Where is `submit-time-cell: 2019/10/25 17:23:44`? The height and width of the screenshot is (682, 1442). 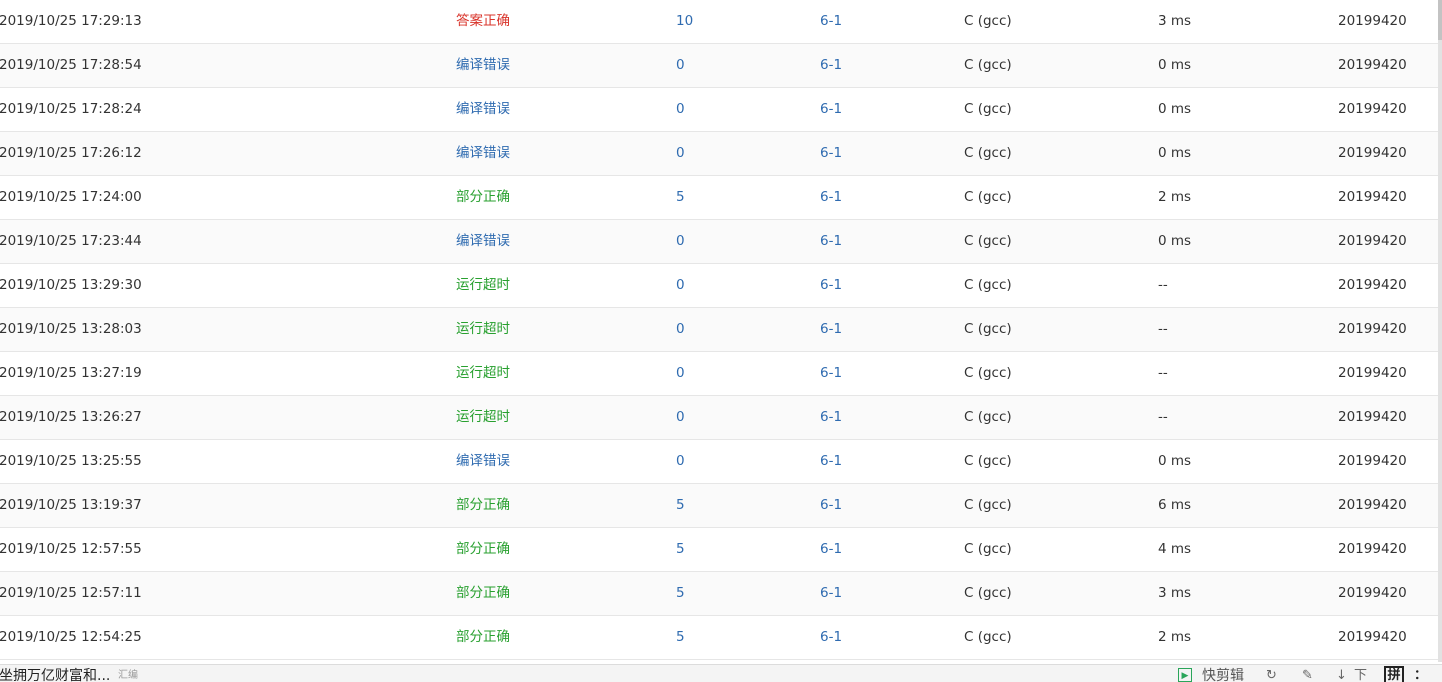
submit-time-cell: 2019/10/25 17:23:44 is located at coordinates (71, 241).